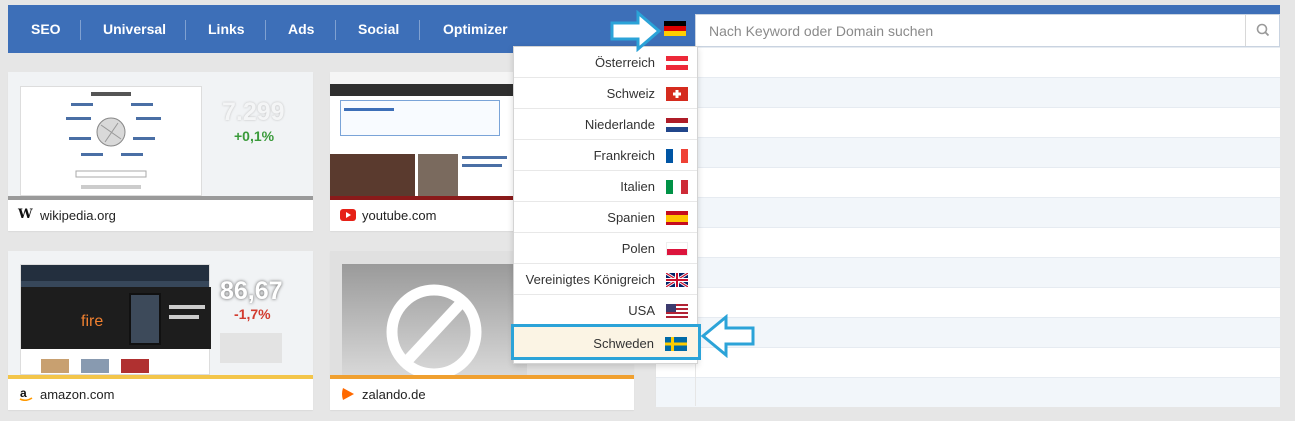 This screenshot has height=421, width=1295. I want to click on country-option-poland: Polen, so click(605, 248).